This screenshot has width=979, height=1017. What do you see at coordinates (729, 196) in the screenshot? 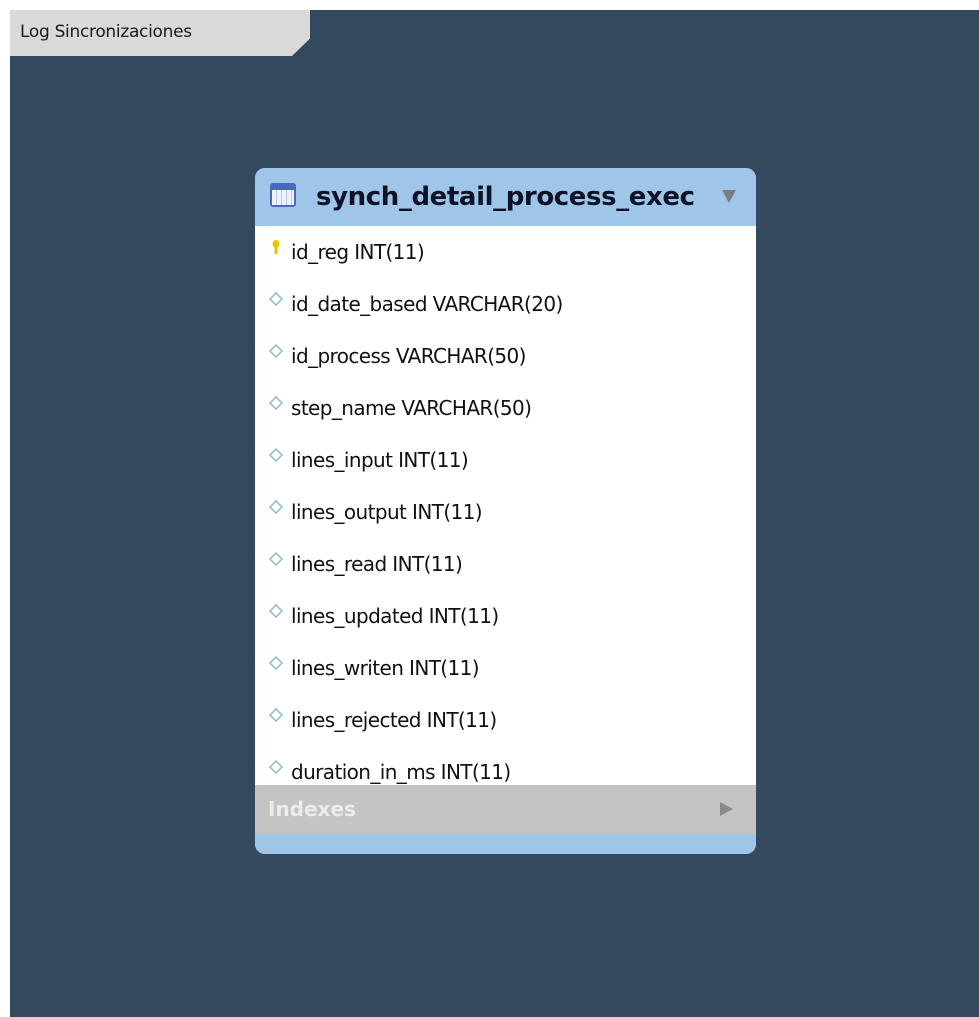
I see `triangle-down-icon` at bounding box center [729, 196].